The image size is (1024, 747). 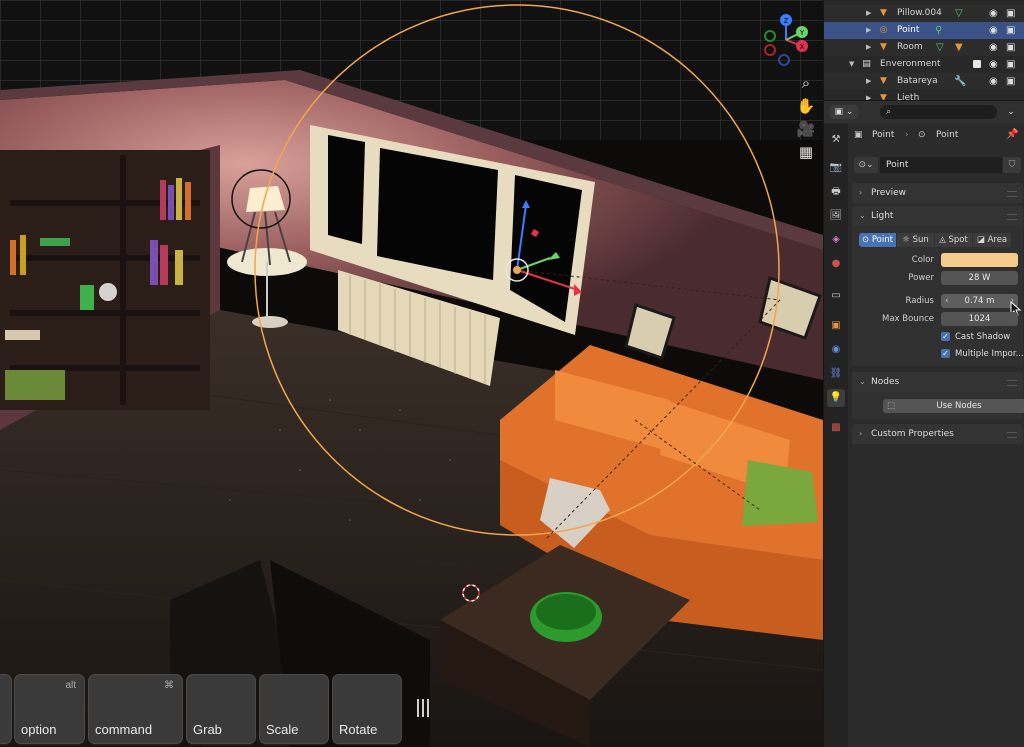 I want to click on panel-custom-properties: › Custom Properties, so click(x=937, y=434).